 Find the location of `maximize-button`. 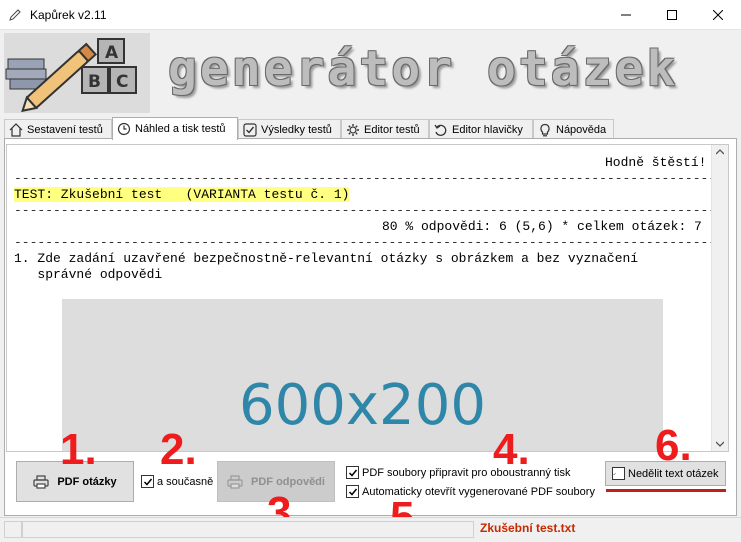

maximize-button is located at coordinates (672, 15).